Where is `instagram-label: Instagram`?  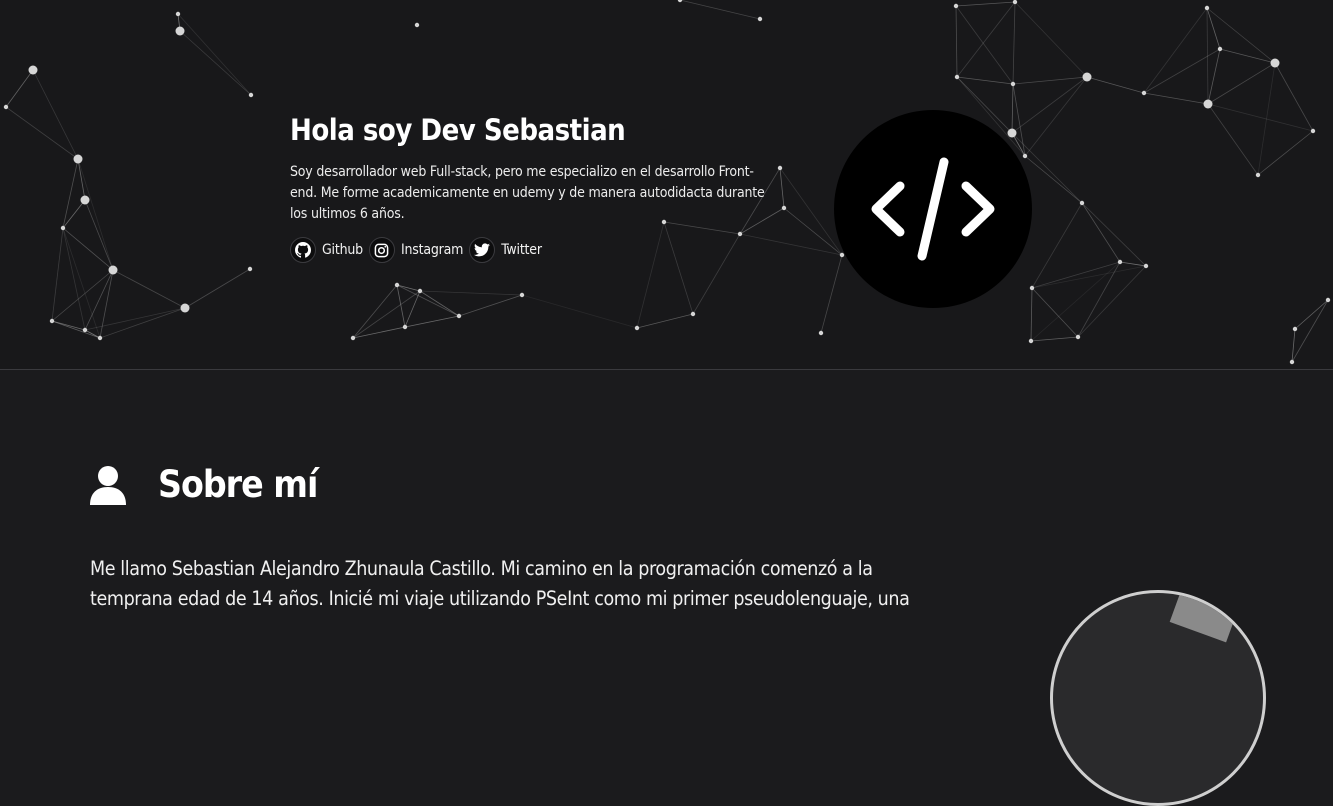
instagram-label: Instagram is located at coordinates (432, 250).